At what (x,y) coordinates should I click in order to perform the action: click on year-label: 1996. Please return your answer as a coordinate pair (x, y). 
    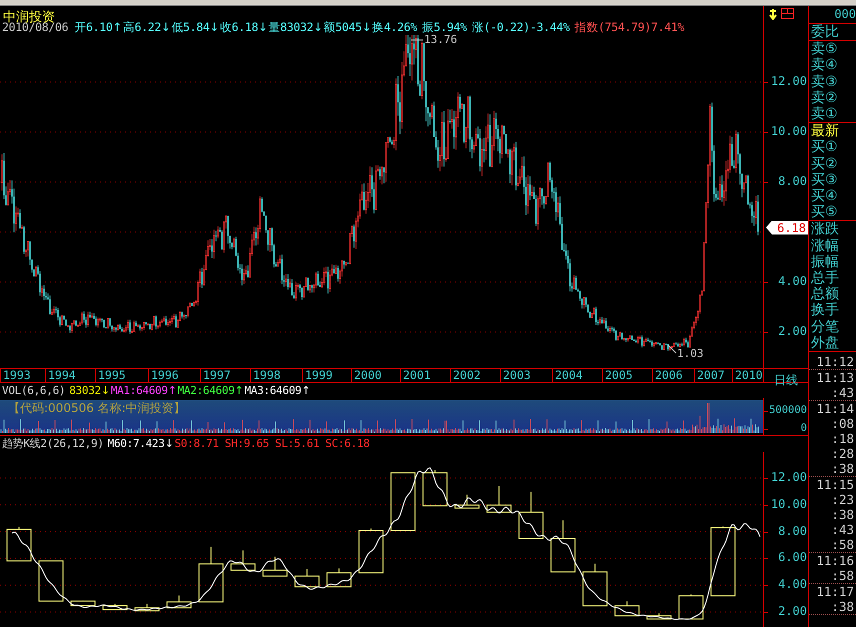
    Looking at the image, I should click on (163, 375).